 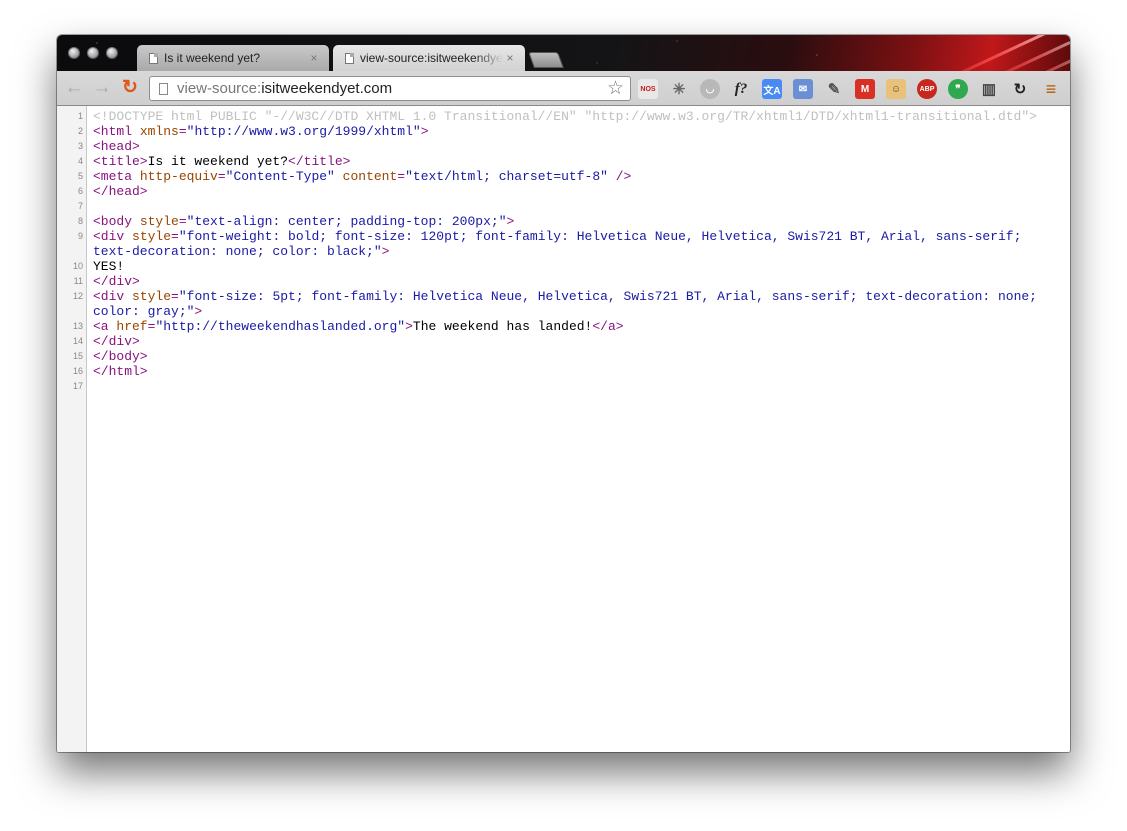 I want to click on source-token: Is it weekend yet?, so click(x=218, y=161).